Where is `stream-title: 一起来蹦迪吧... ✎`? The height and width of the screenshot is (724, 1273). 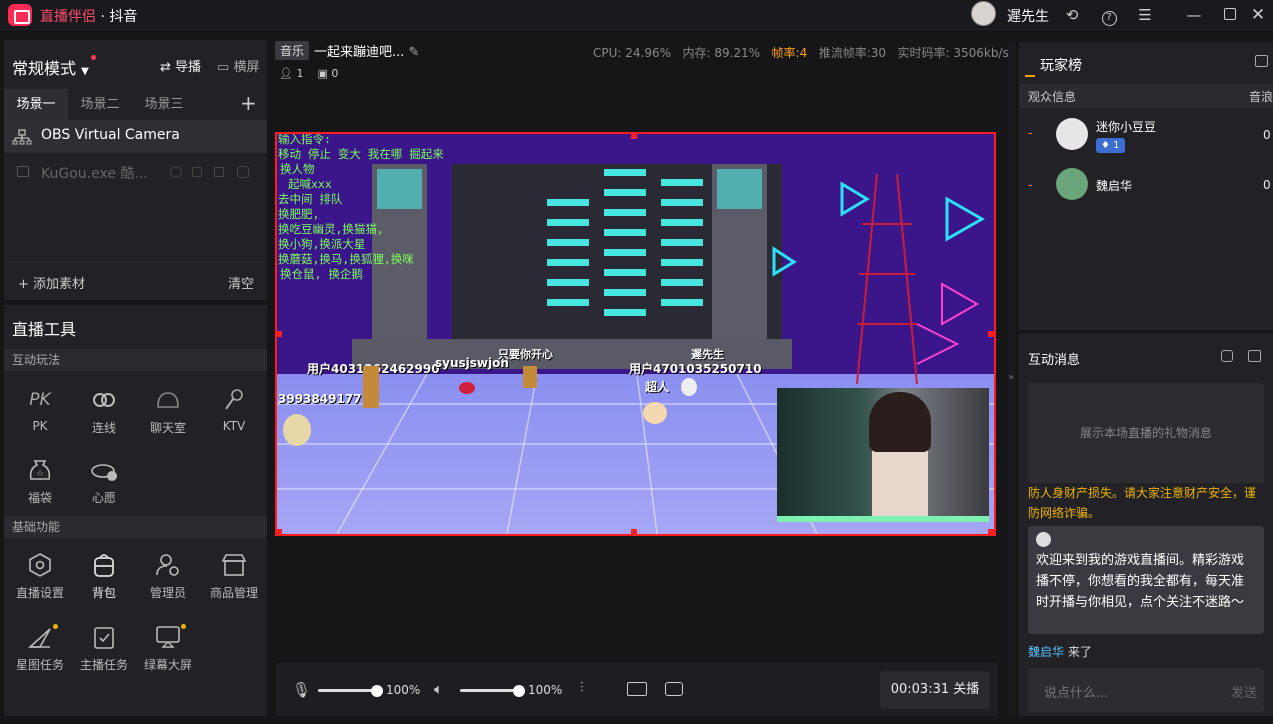 stream-title: 一起来蹦迪吧... ✎ is located at coordinates (366, 50).